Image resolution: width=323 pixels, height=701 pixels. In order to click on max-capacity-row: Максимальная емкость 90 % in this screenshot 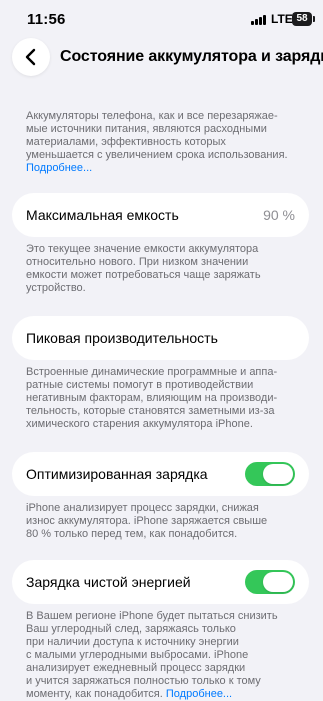, I will do `click(160, 215)`.